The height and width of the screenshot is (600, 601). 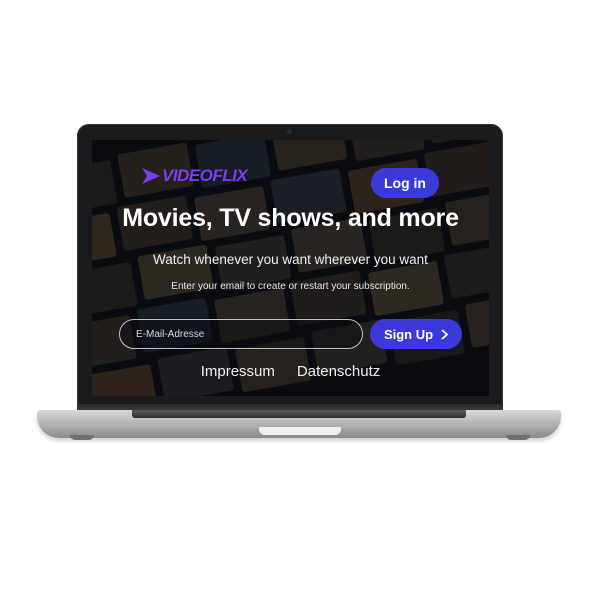 What do you see at coordinates (290, 218) in the screenshot?
I see `hero-title: Movies, TV shows, and more` at bounding box center [290, 218].